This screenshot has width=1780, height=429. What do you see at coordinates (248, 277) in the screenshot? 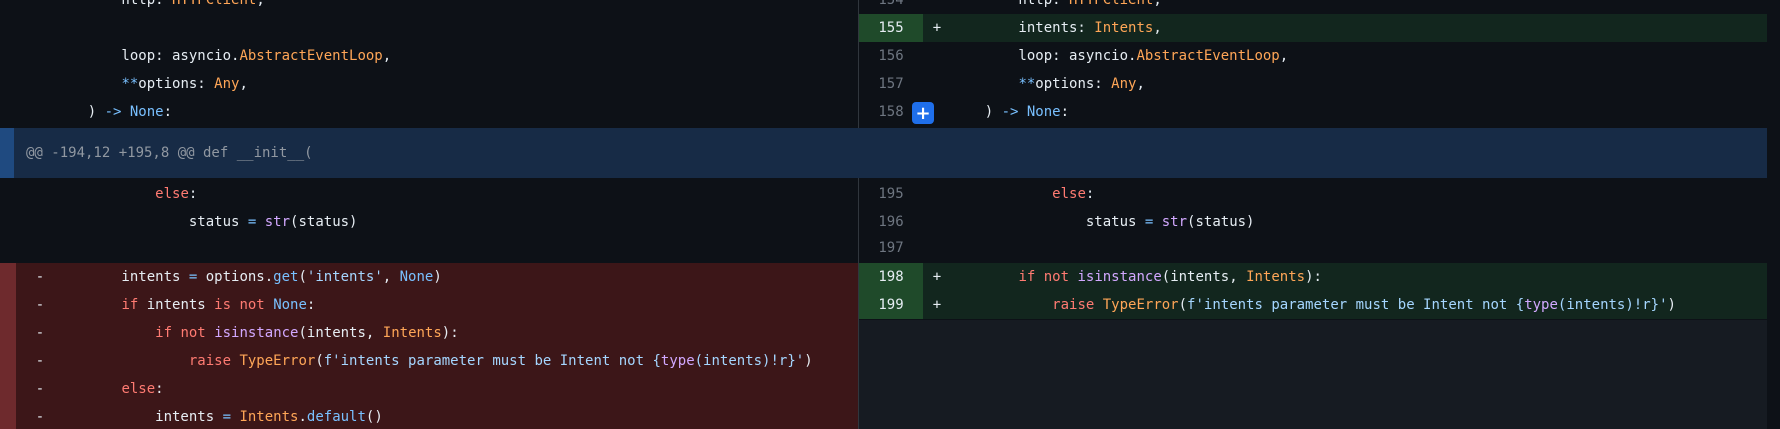
I see `code-text: intents = options.get('intents', None)` at bounding box center [248, 277].